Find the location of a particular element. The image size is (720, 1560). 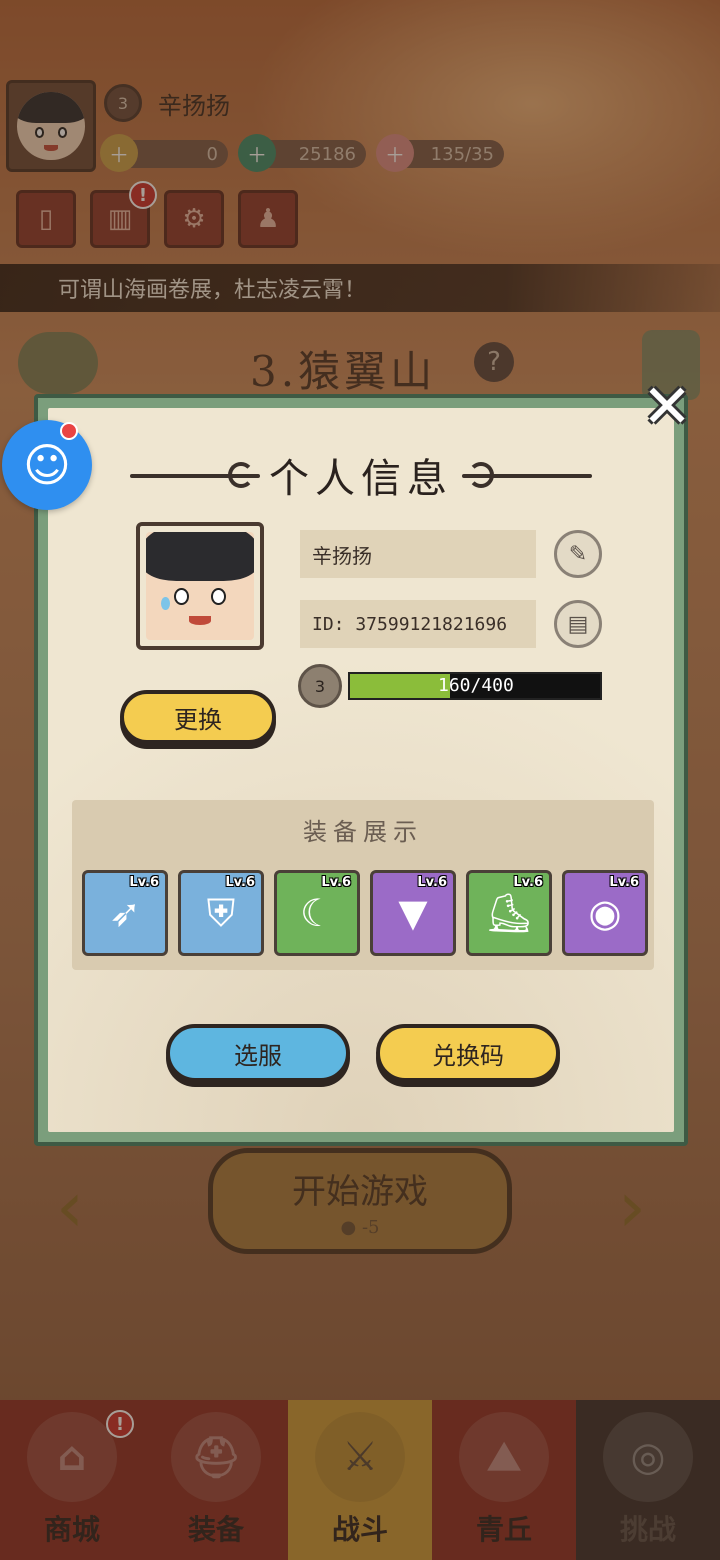

redeem-code-button: 兑换码 is located at coordinates (468, 1053).